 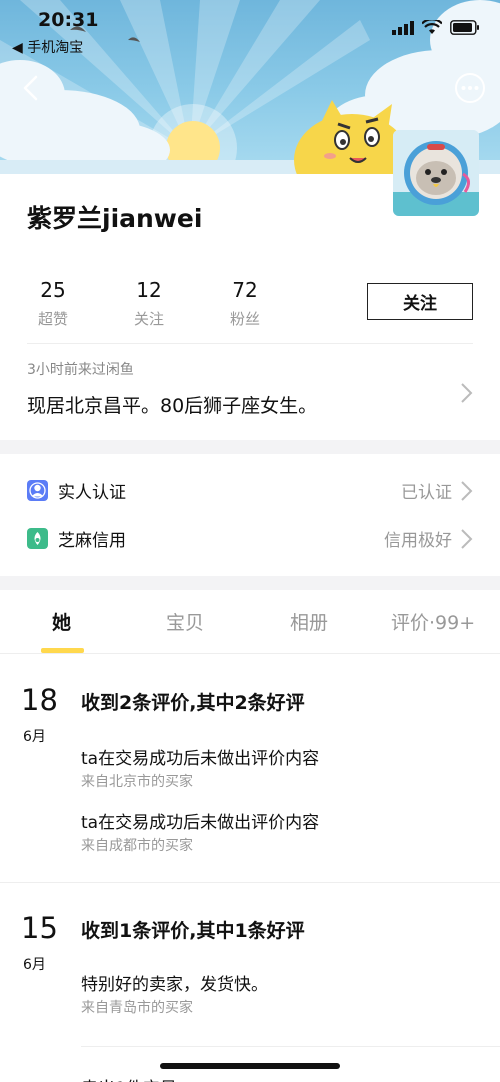 I want to click on stat-label: 关注, so click(x=148, y=319).